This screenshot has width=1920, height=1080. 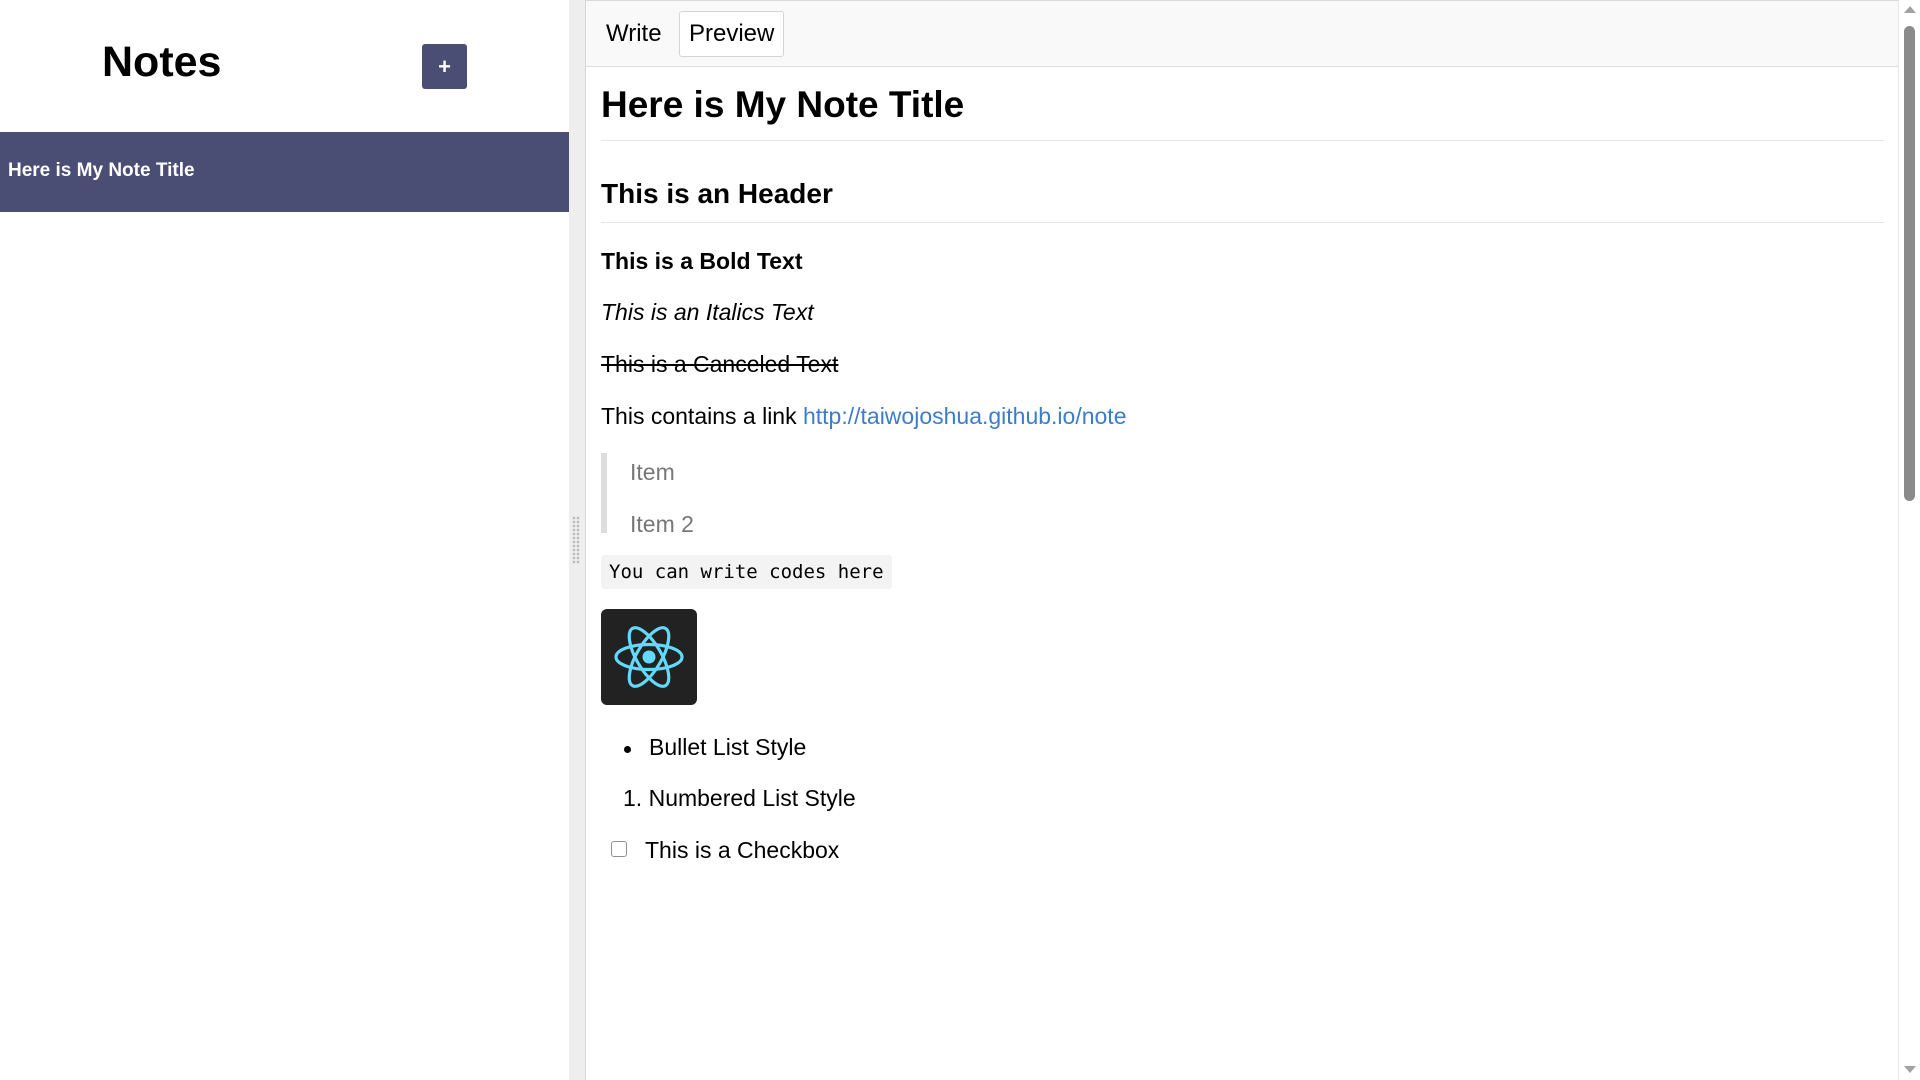 What do you see at coordinates (1909, 540) in the screenshot?
I see `vertical-scrollbar` at bounding box center [1909, 540].